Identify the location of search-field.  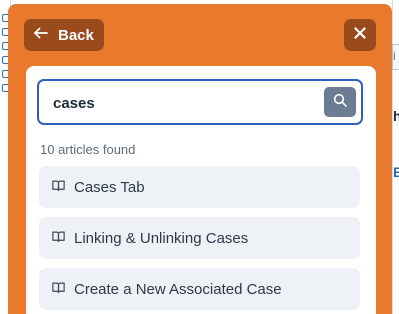
(200, 102).